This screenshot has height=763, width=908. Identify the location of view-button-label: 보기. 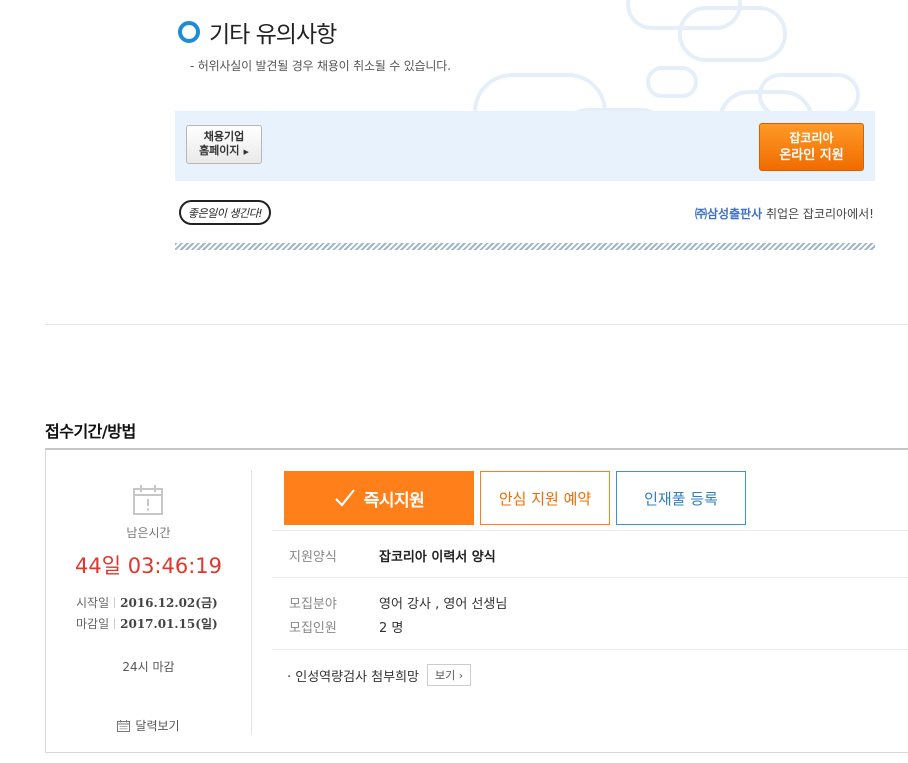
(445, 675).